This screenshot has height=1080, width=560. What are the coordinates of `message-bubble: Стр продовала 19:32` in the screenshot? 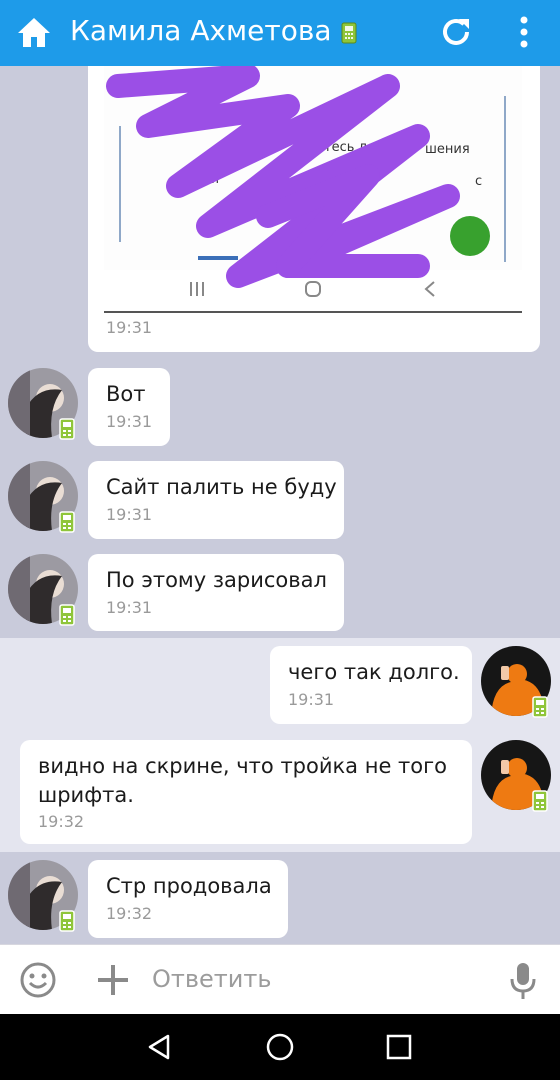 It's located at (188, 899).